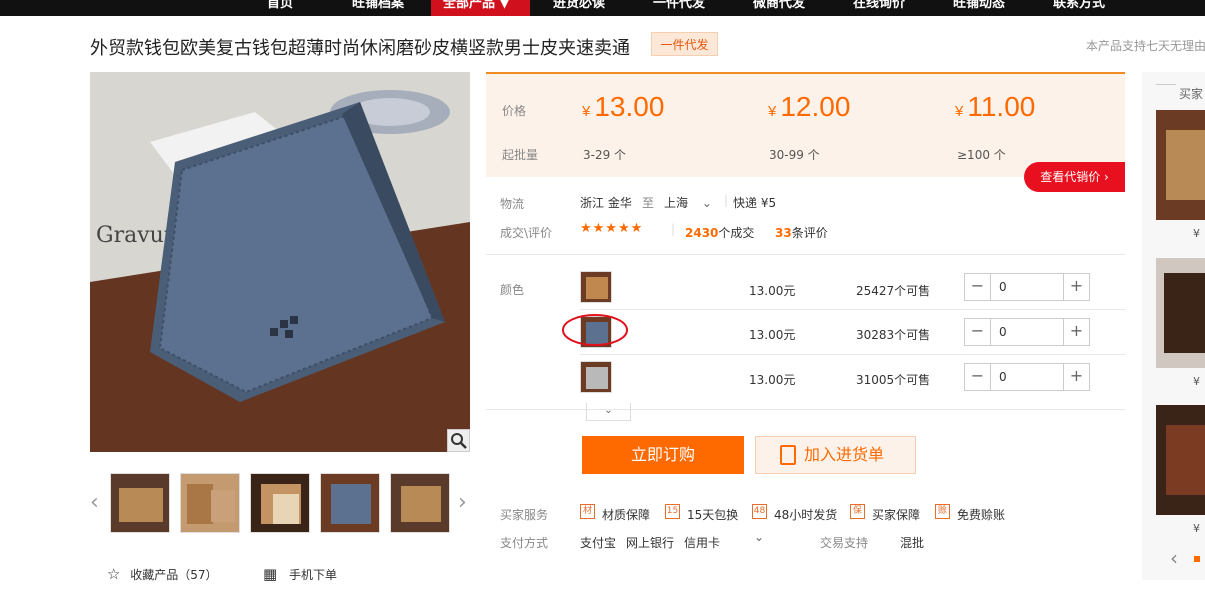 The image size is (1205, 600). I want to click on ship-to-label: 至, so click(648, 203).